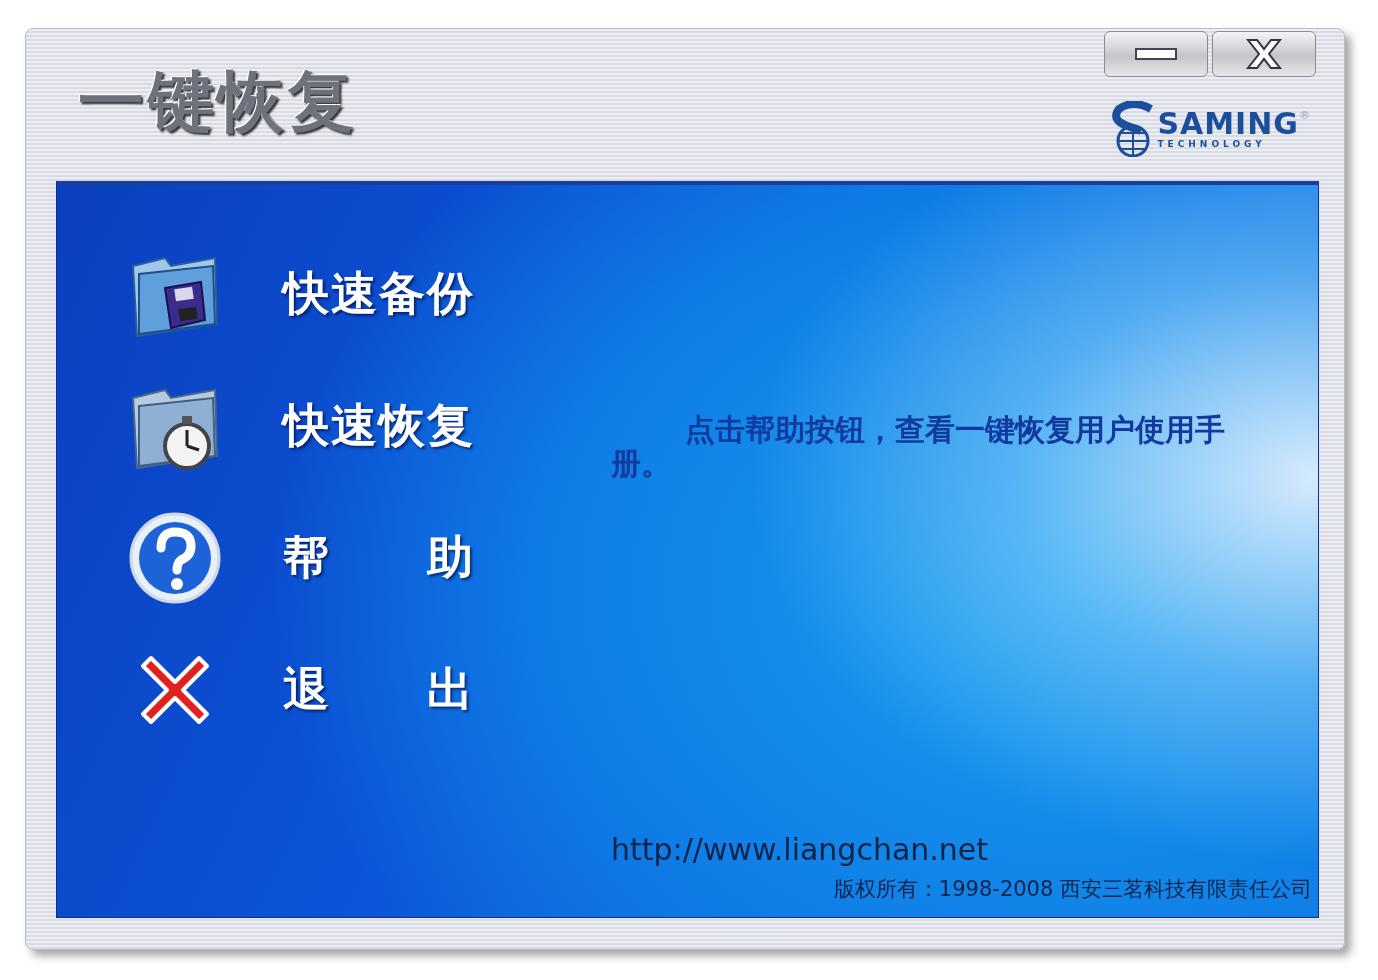  I want to click on minimize-icon, so click(1156, 54).